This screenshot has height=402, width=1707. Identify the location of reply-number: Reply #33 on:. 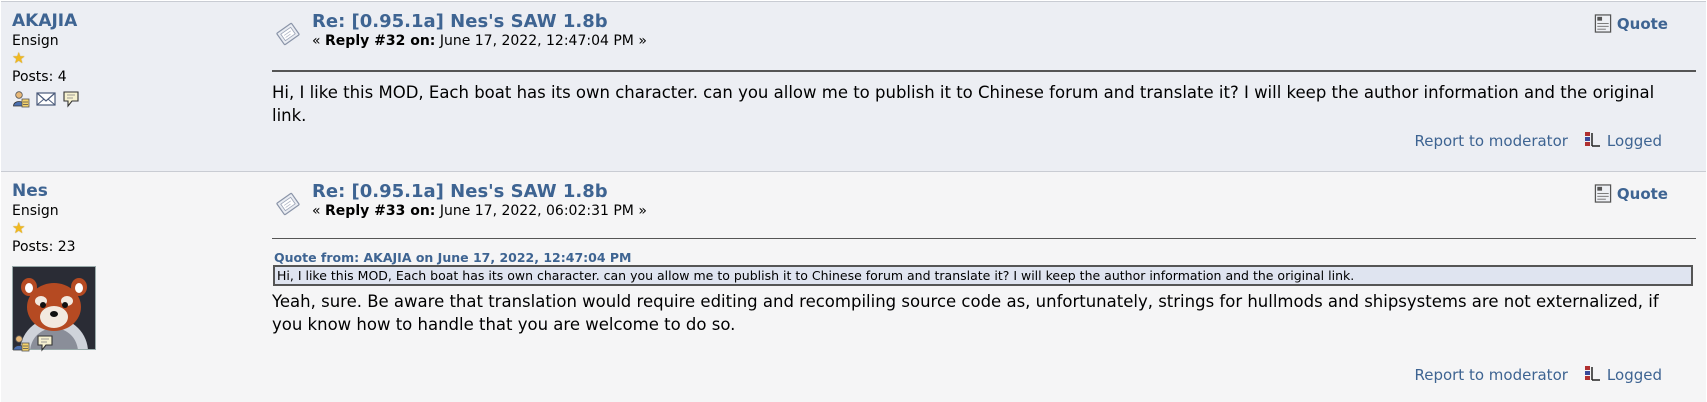
(380, 211).